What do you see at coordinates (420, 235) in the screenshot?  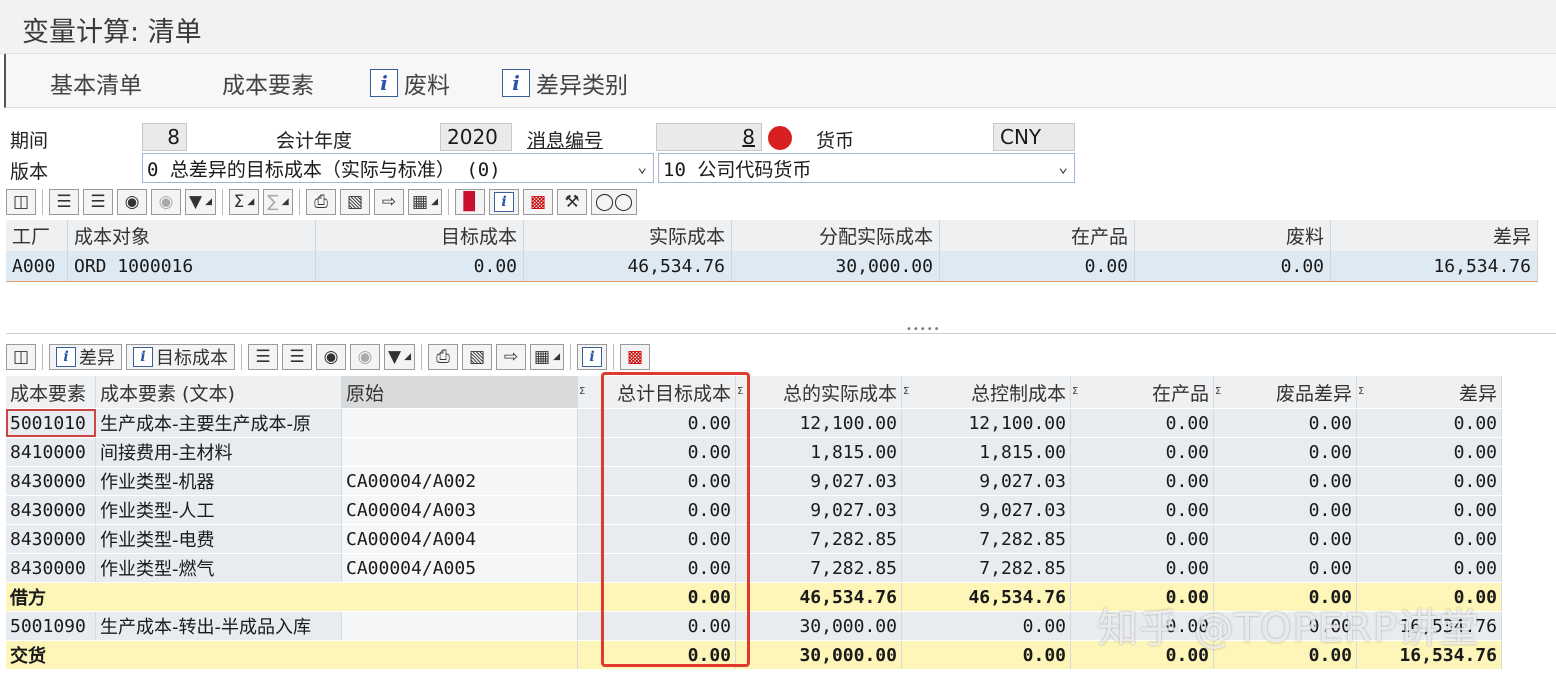 I see `column-header: 目标成本` at bounding box center [420, 235].